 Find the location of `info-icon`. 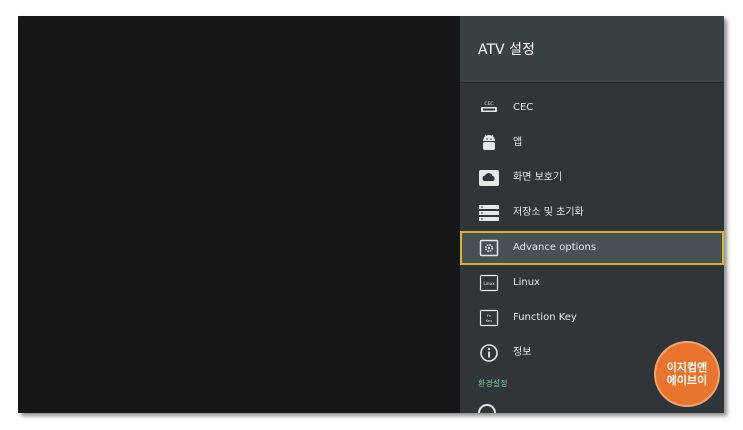

info-icon is located at coordinates (489, 353).